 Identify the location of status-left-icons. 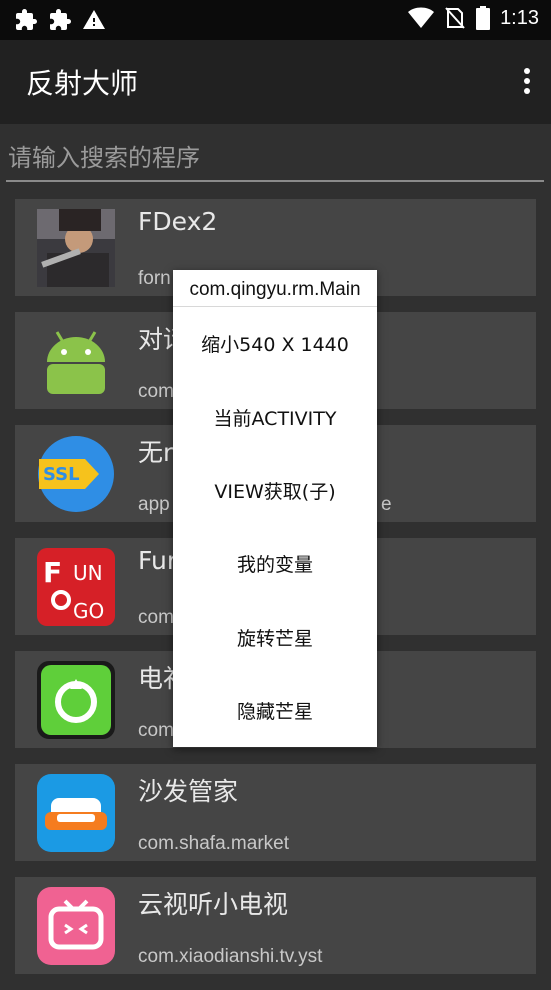
(60, 20).